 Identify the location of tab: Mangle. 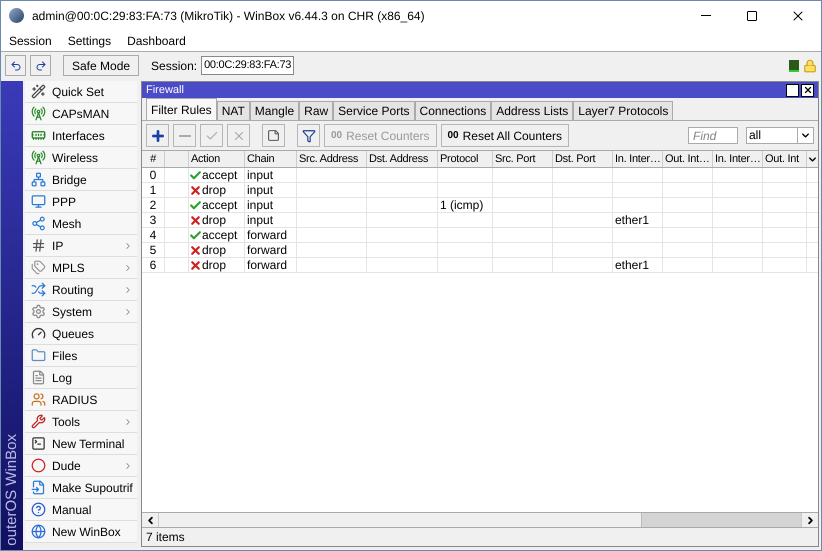
(275, 110).